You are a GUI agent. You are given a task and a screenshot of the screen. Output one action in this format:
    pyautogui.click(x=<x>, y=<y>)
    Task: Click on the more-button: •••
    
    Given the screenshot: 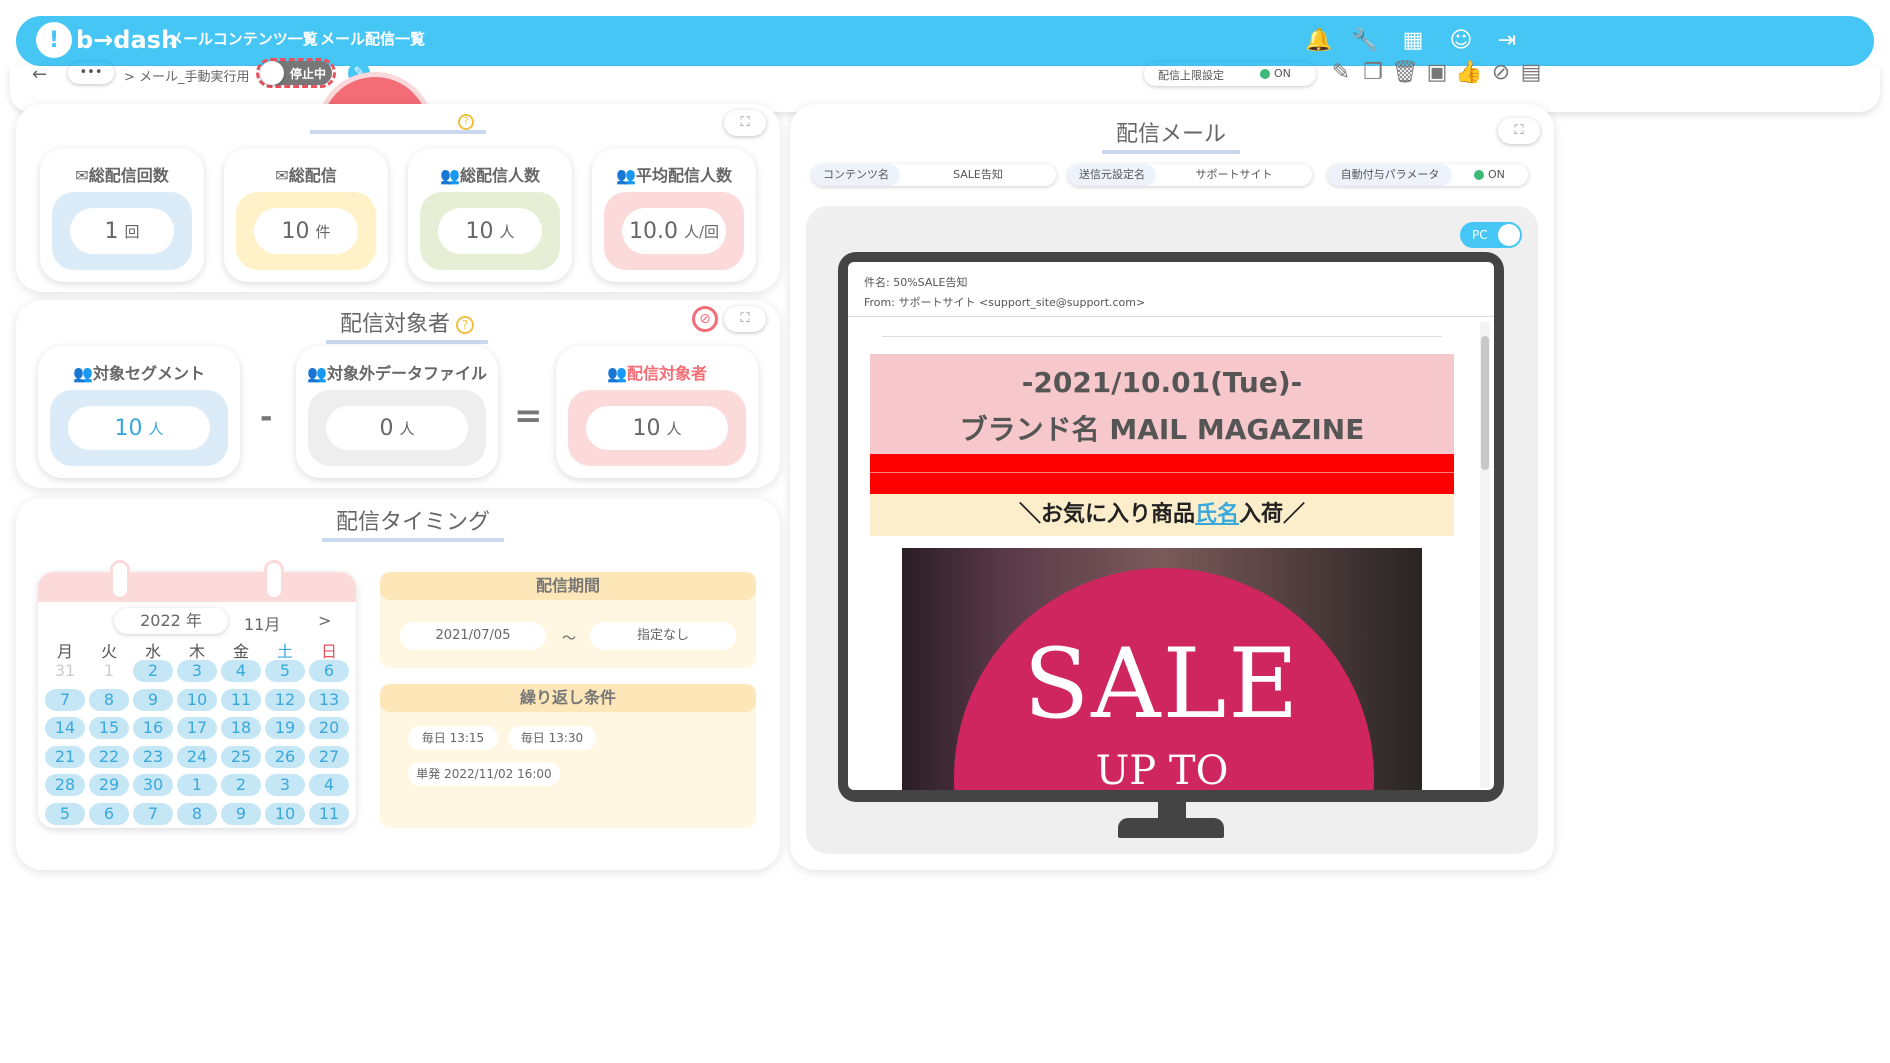 What is the action you would take?
    pyautogui.click(x=91, y=73)
    